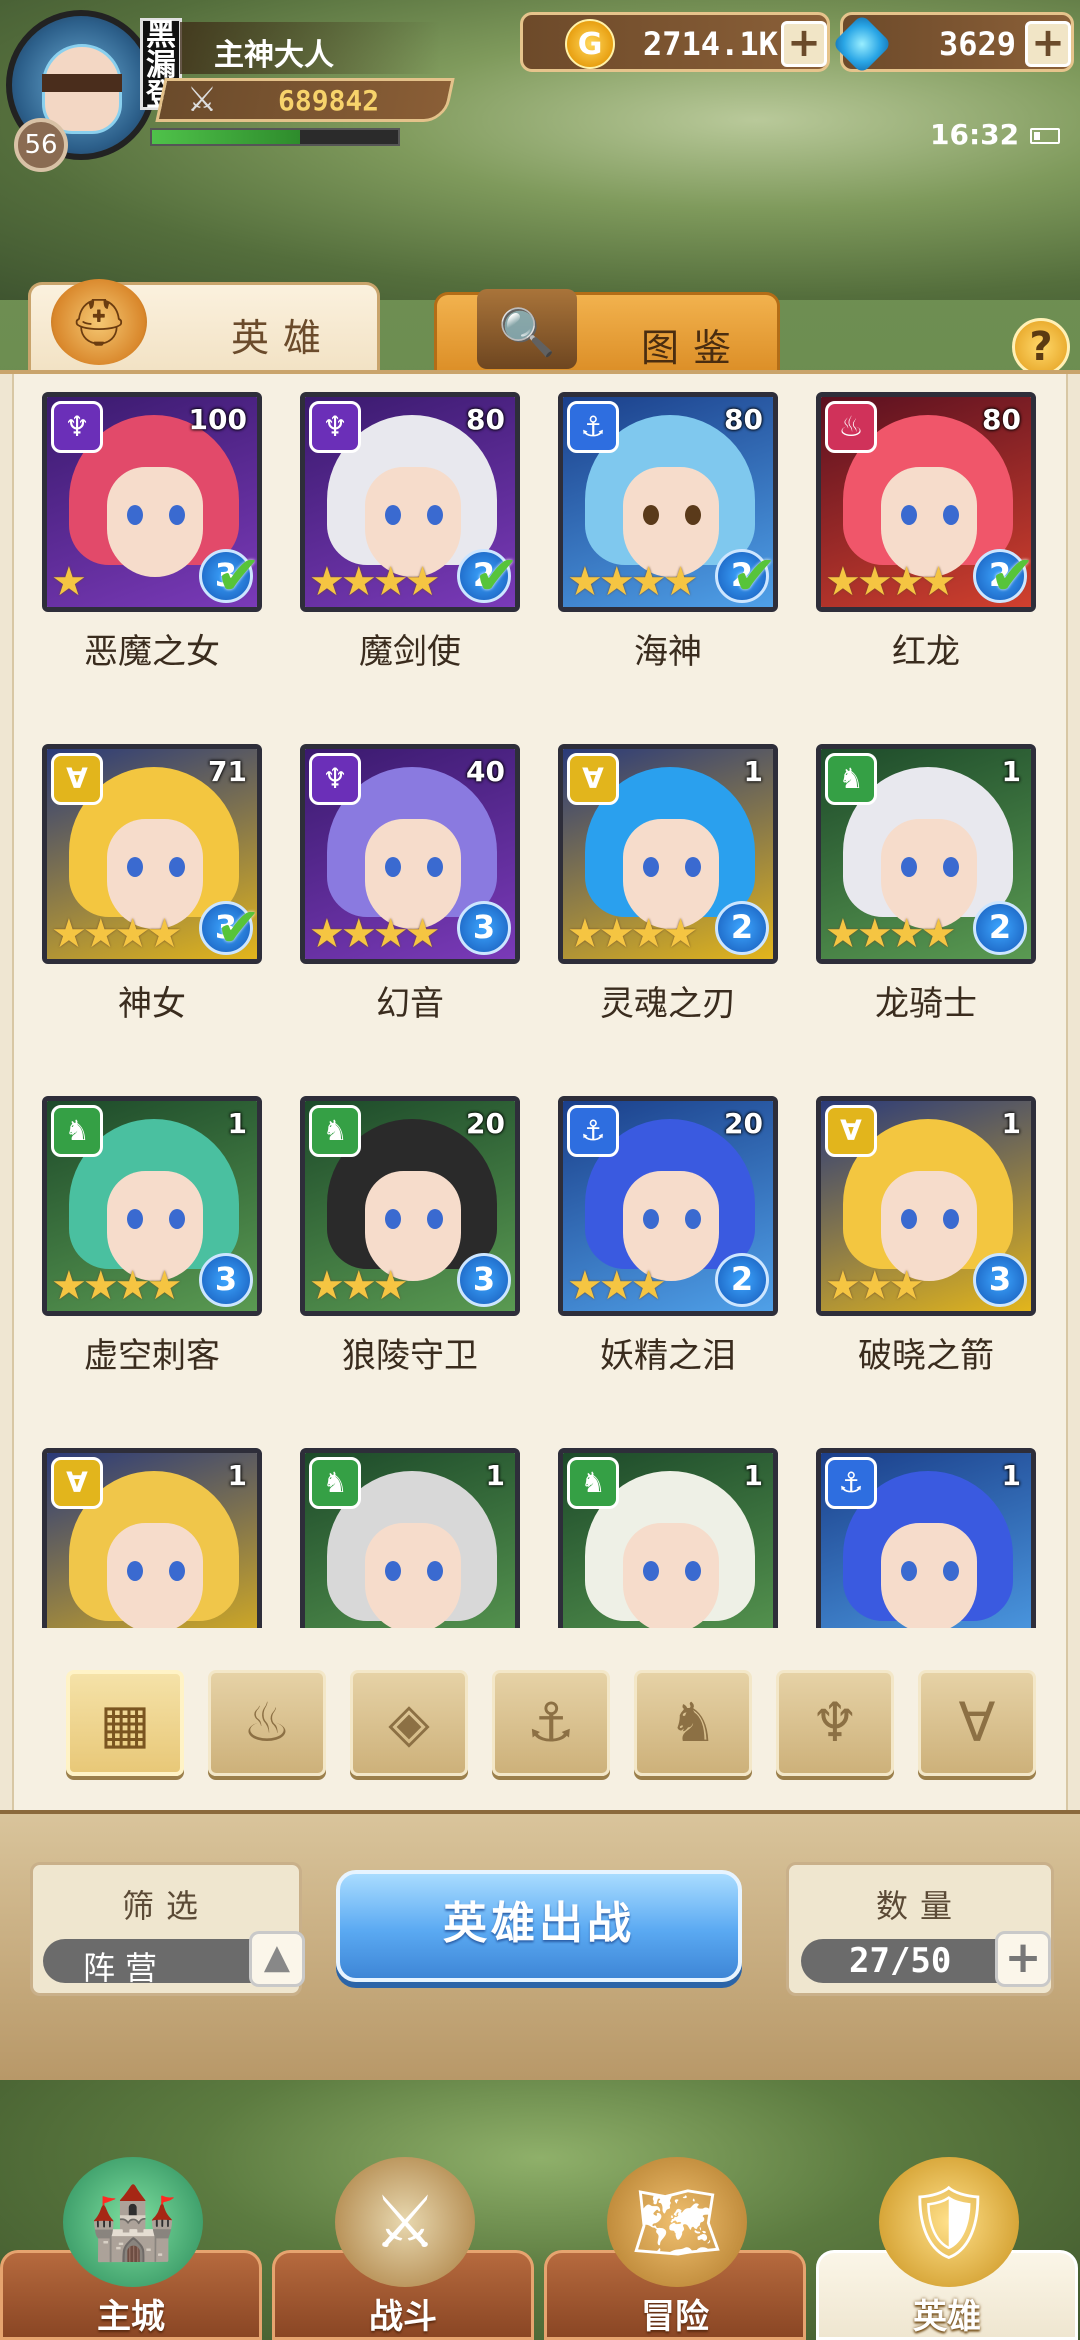 The height and width of the screenshot is (2340, 1080). I want to click on ice-faction-icon: ◈, so click(409, 1723).